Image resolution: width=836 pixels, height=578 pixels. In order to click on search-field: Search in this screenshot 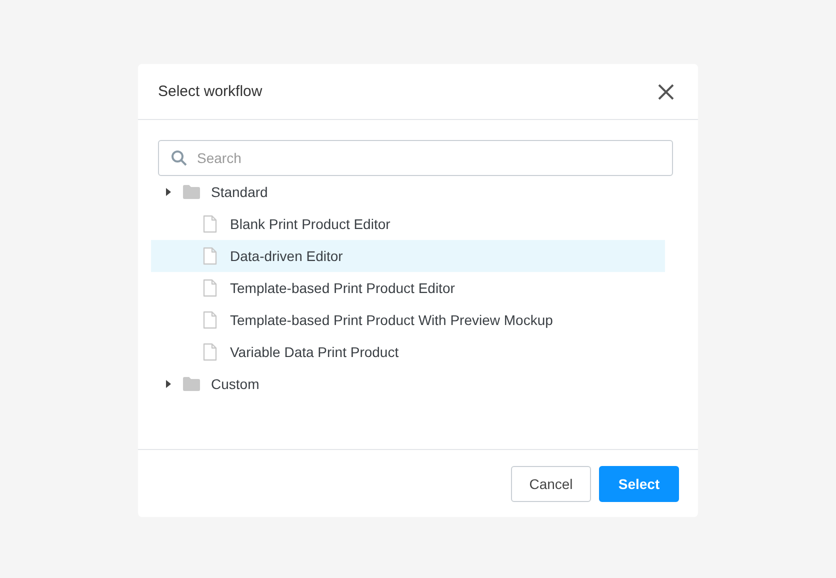, I will do `click(415, 158)`.